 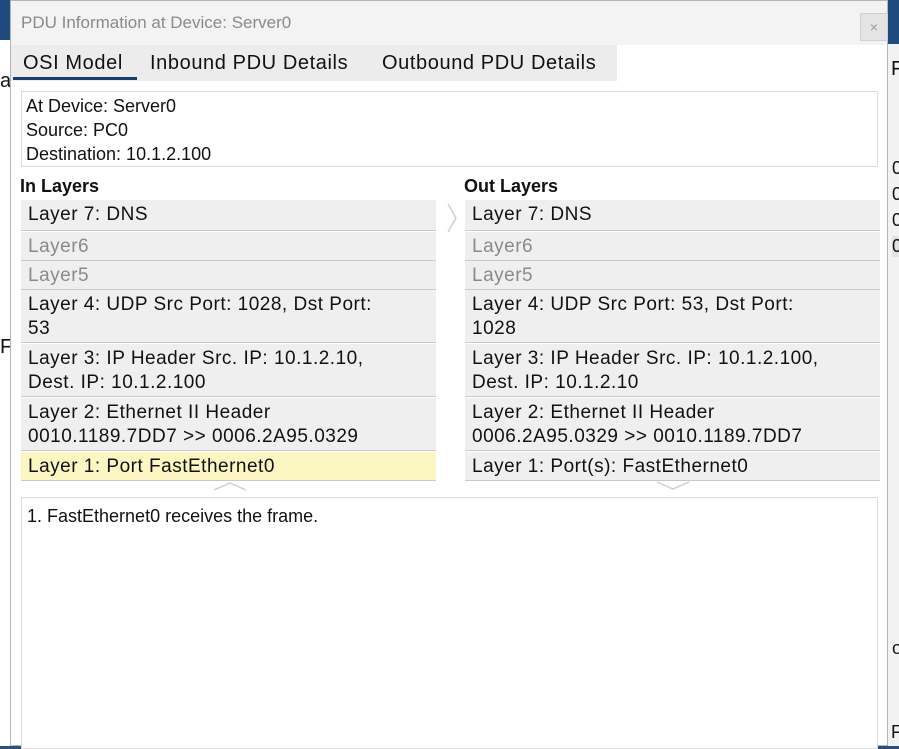 I want to click on tab-inbound-pdu-details: Inbound PDU Details, so click(x=249, y=63).